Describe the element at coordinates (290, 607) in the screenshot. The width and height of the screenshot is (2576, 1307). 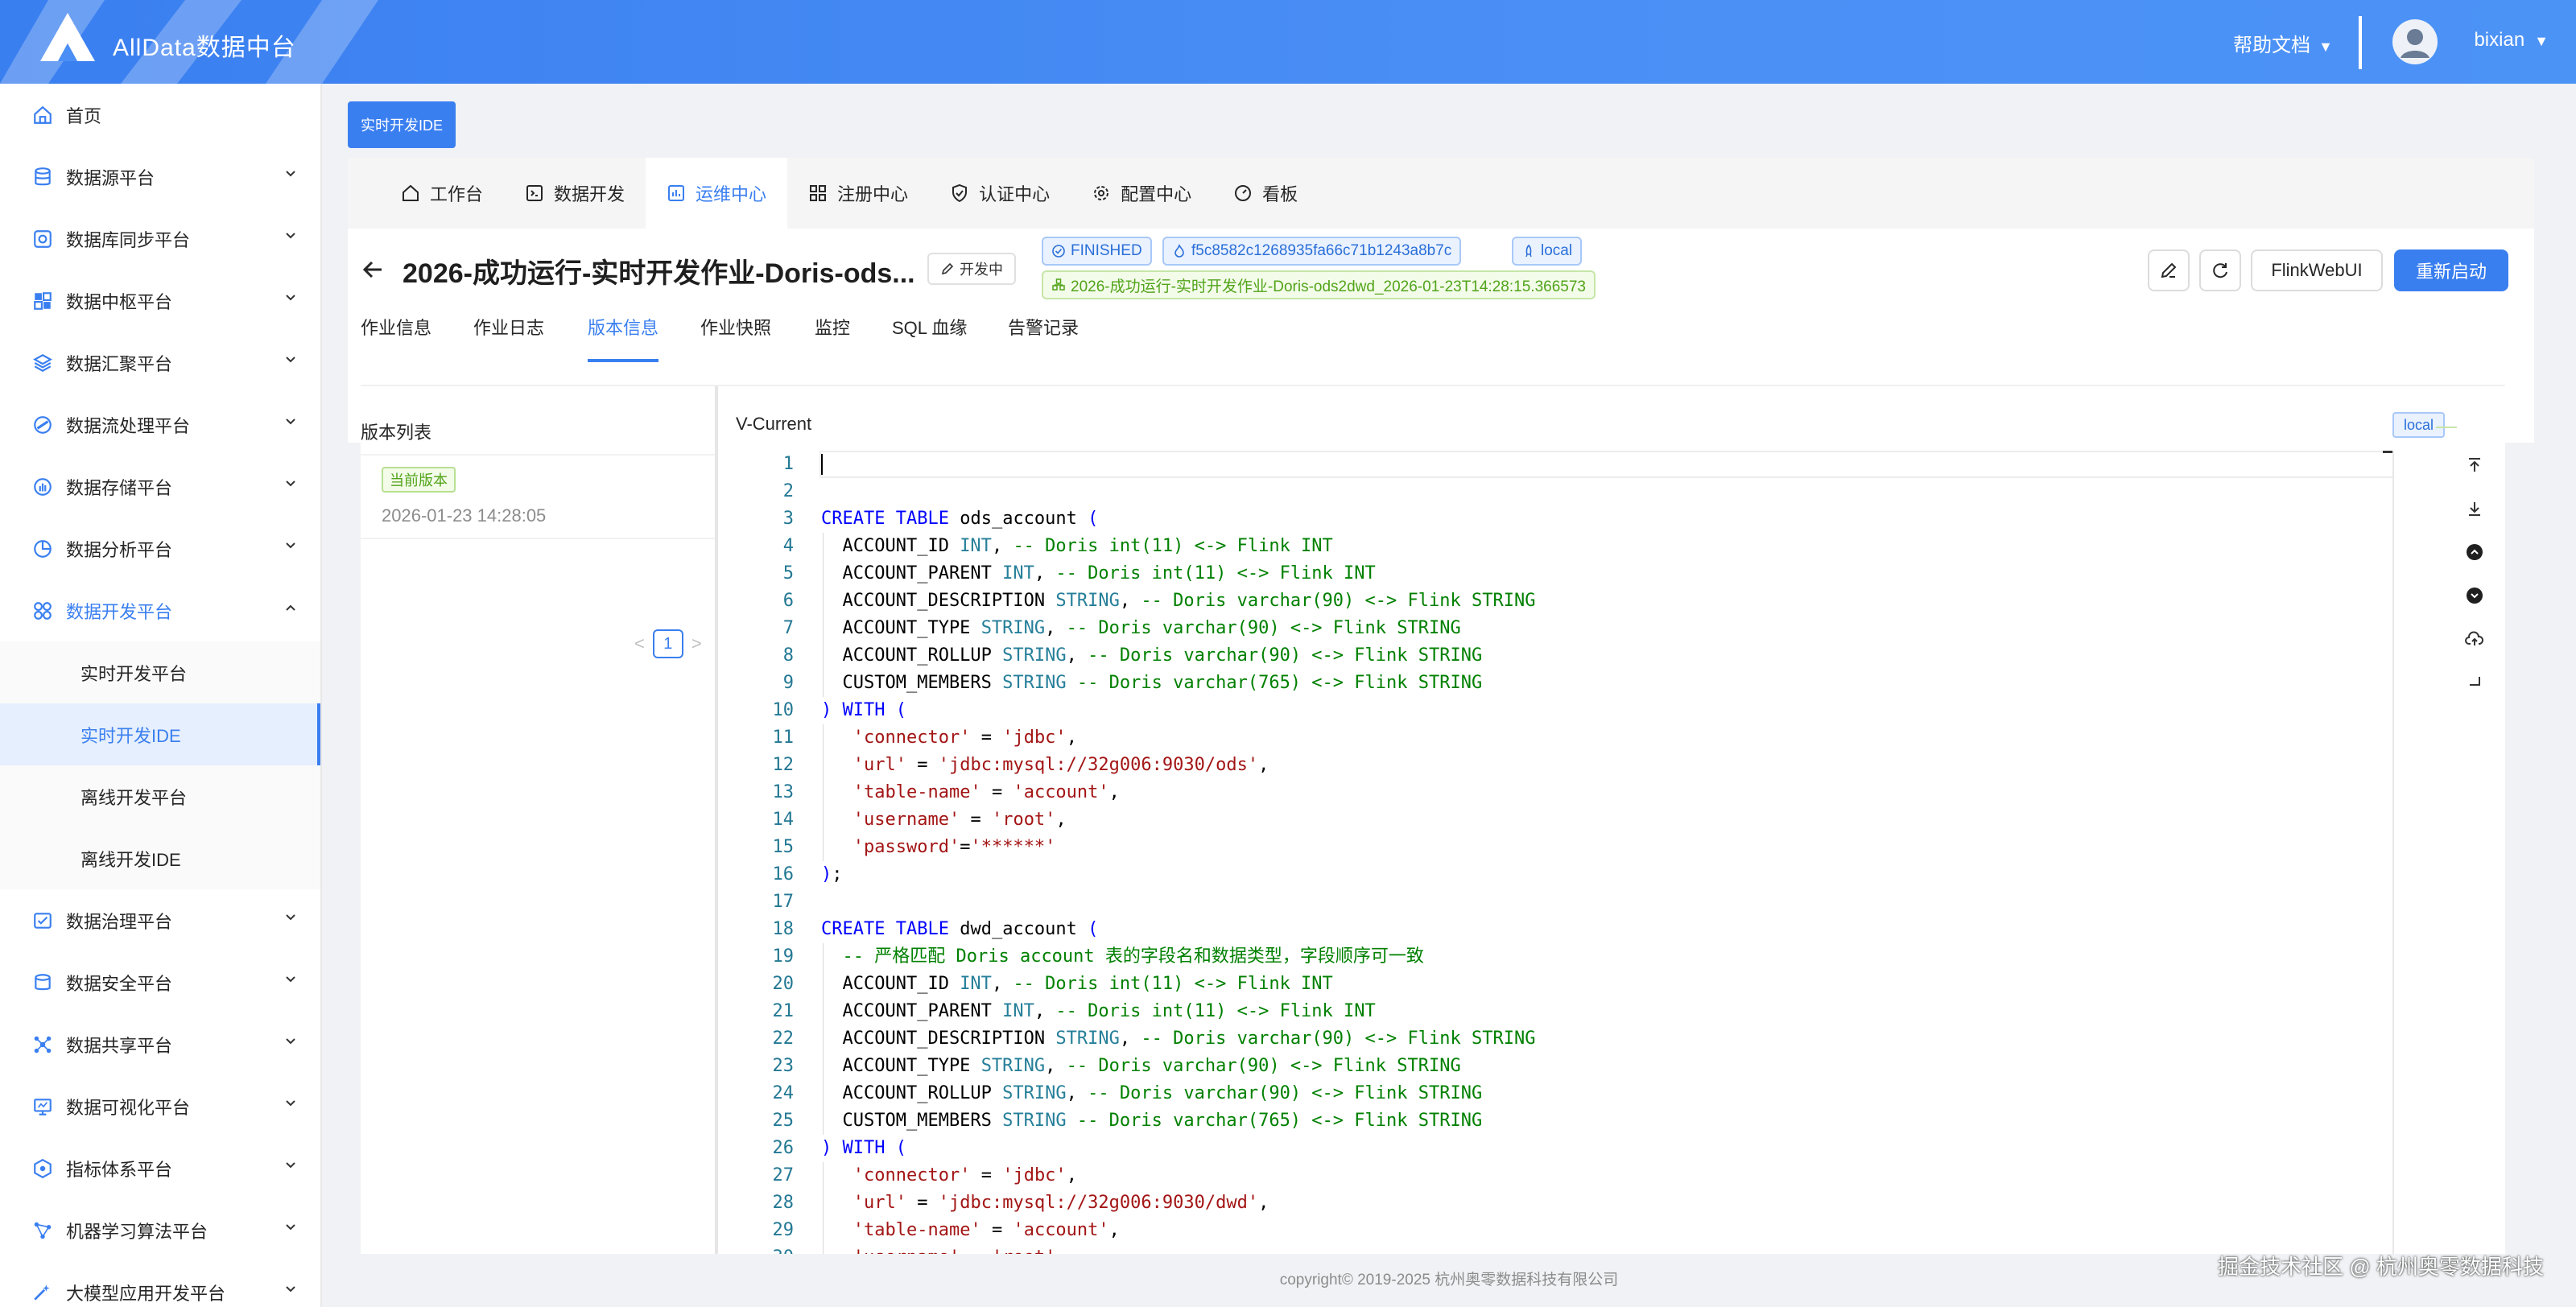
I see `chevron-up-icon` at that location.